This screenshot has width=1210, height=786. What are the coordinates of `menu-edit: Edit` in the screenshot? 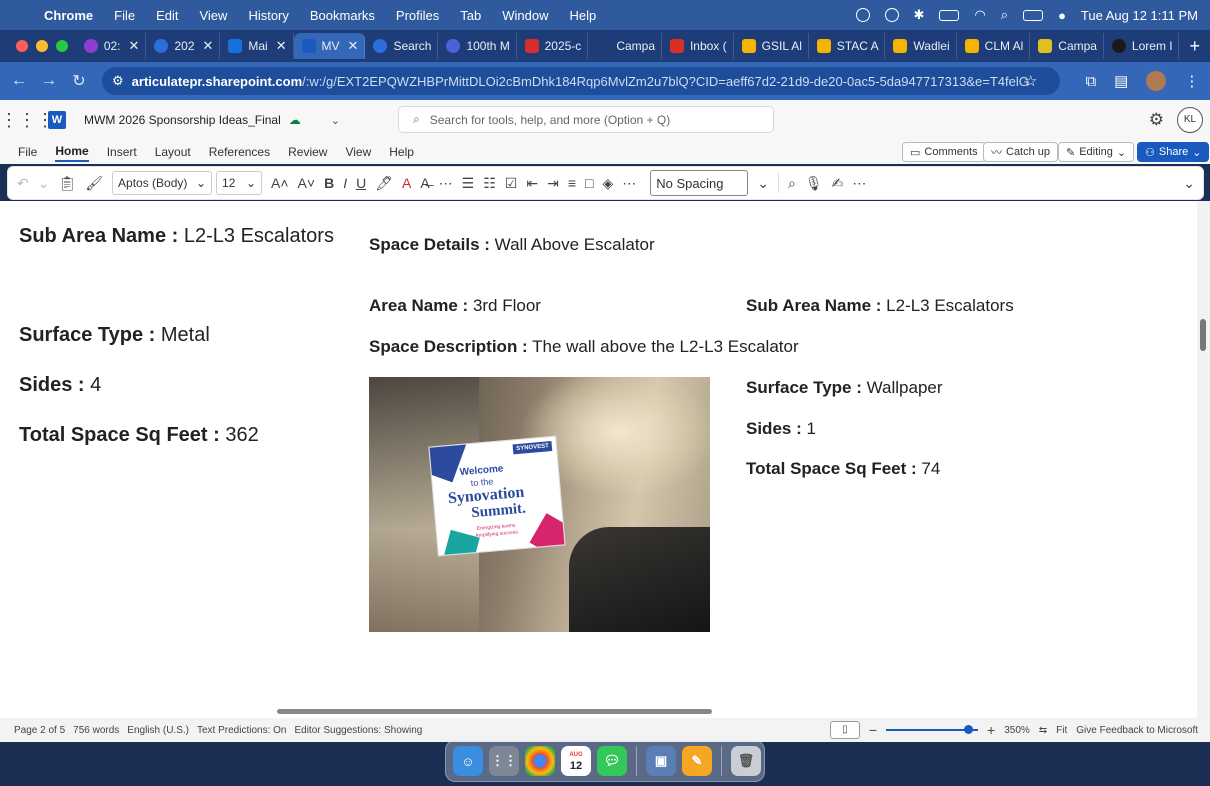 It's located at (167, 15).